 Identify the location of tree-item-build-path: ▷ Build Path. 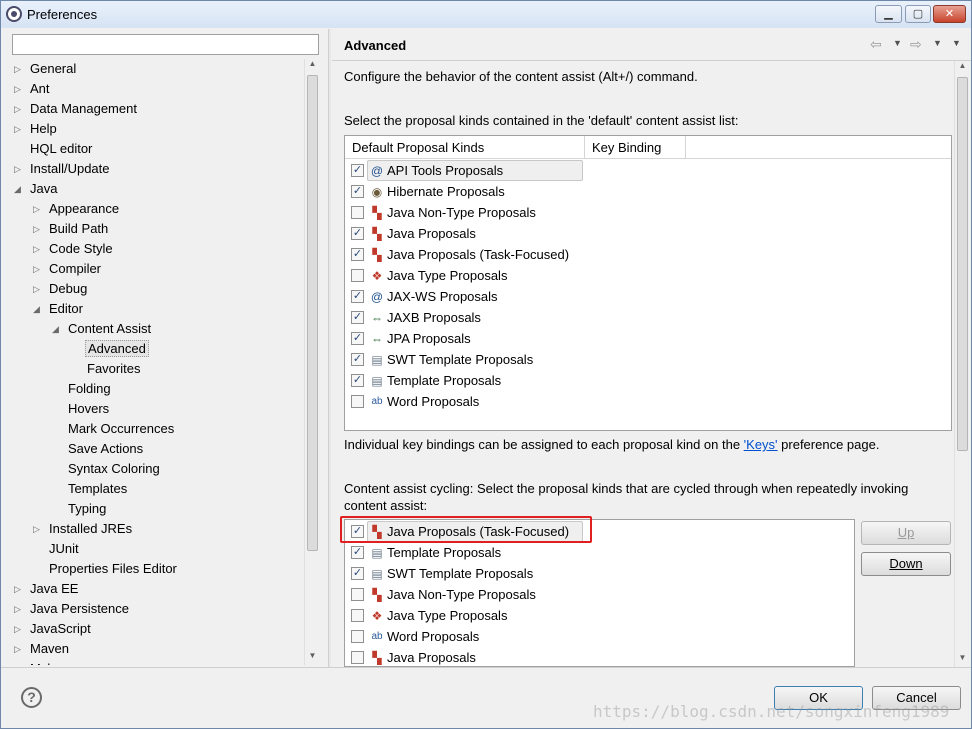
(71, 229).